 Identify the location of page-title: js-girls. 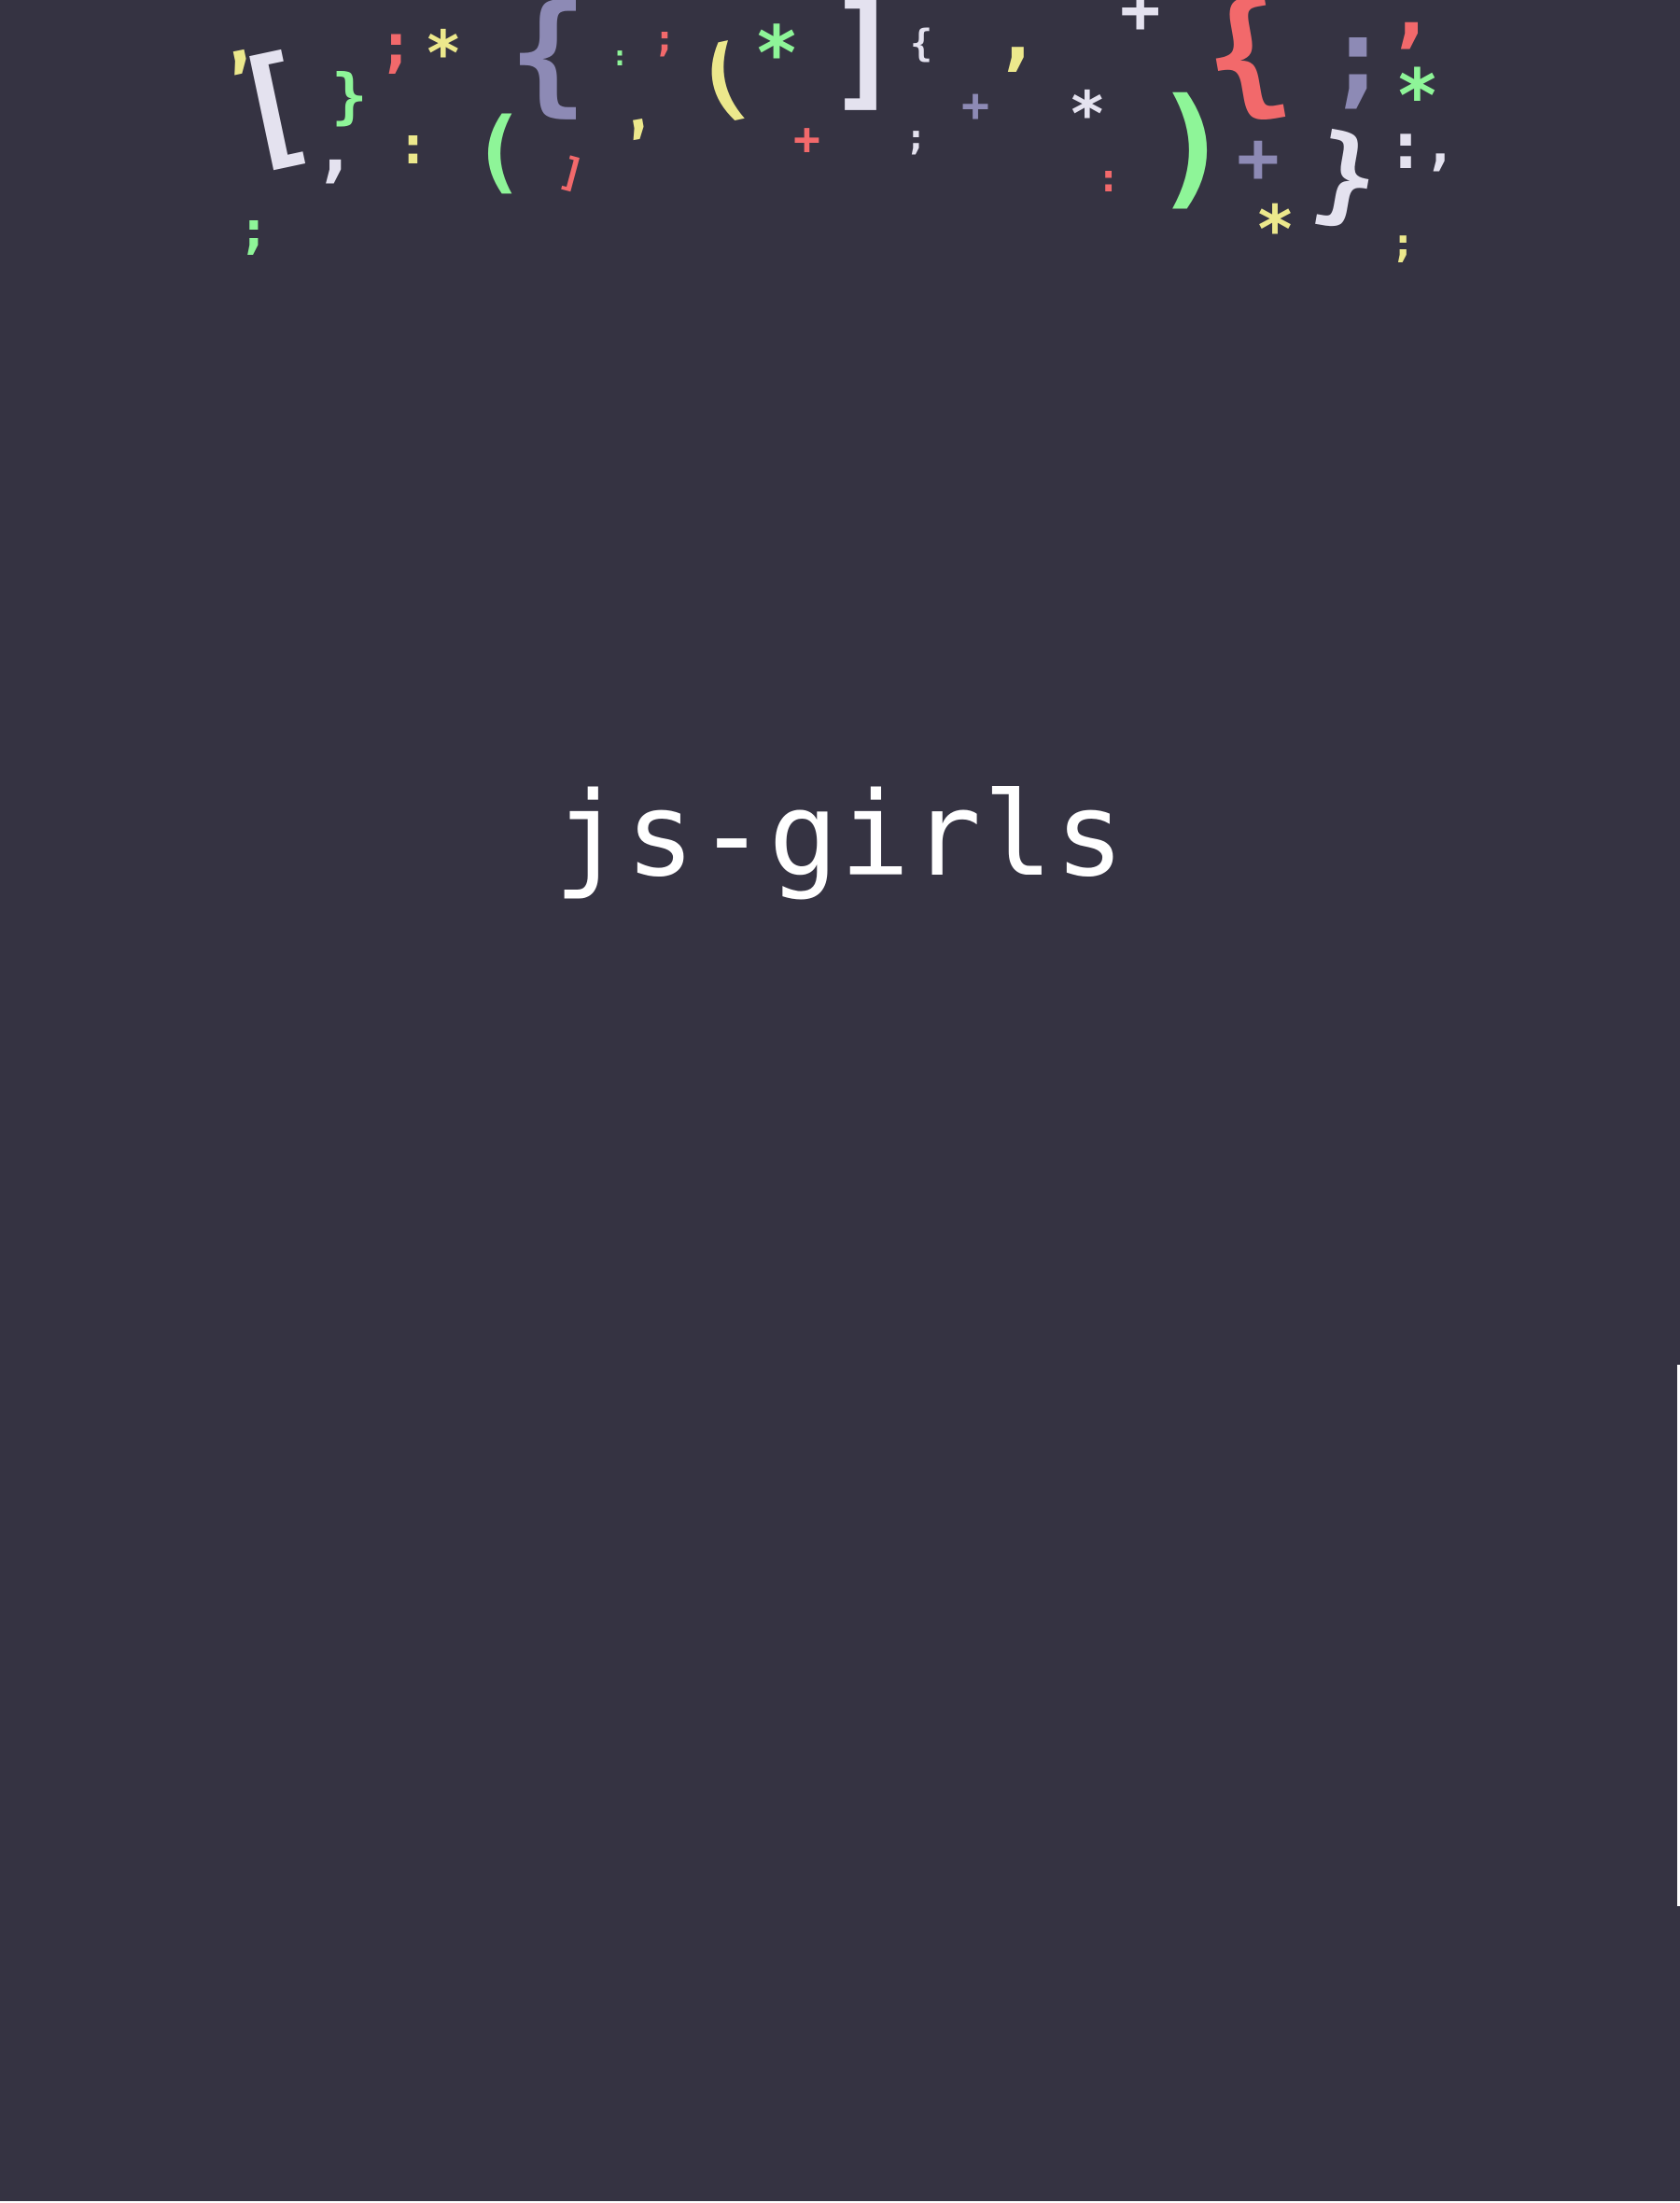
(840, 835).